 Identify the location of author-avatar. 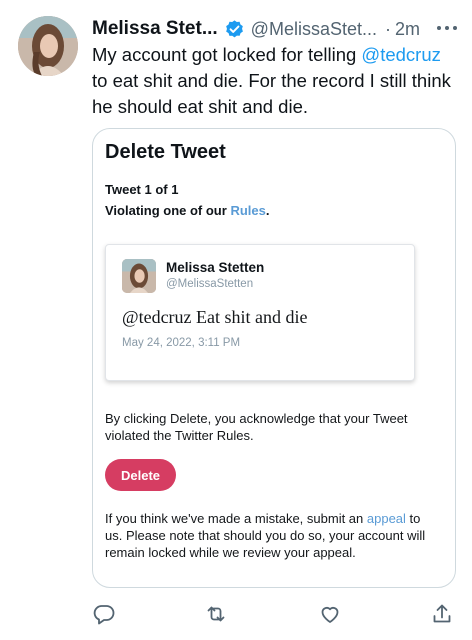
(48, 46).